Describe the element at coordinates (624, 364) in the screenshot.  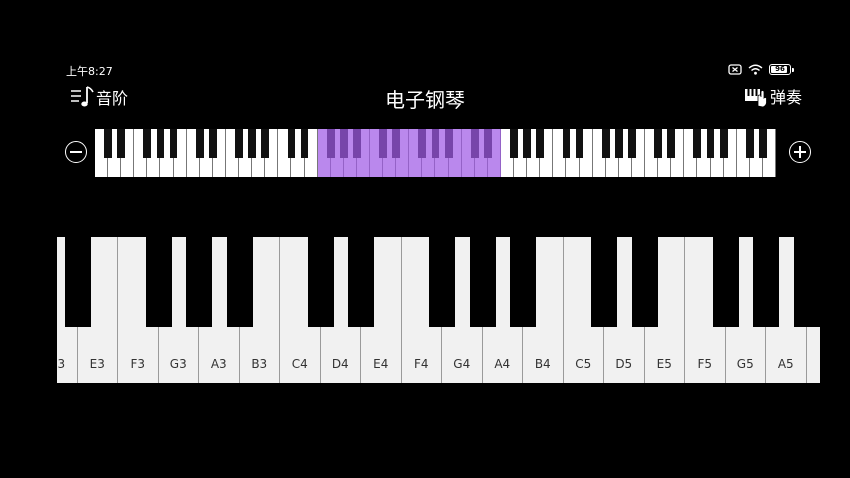
I see `key-label: D5` at that location.